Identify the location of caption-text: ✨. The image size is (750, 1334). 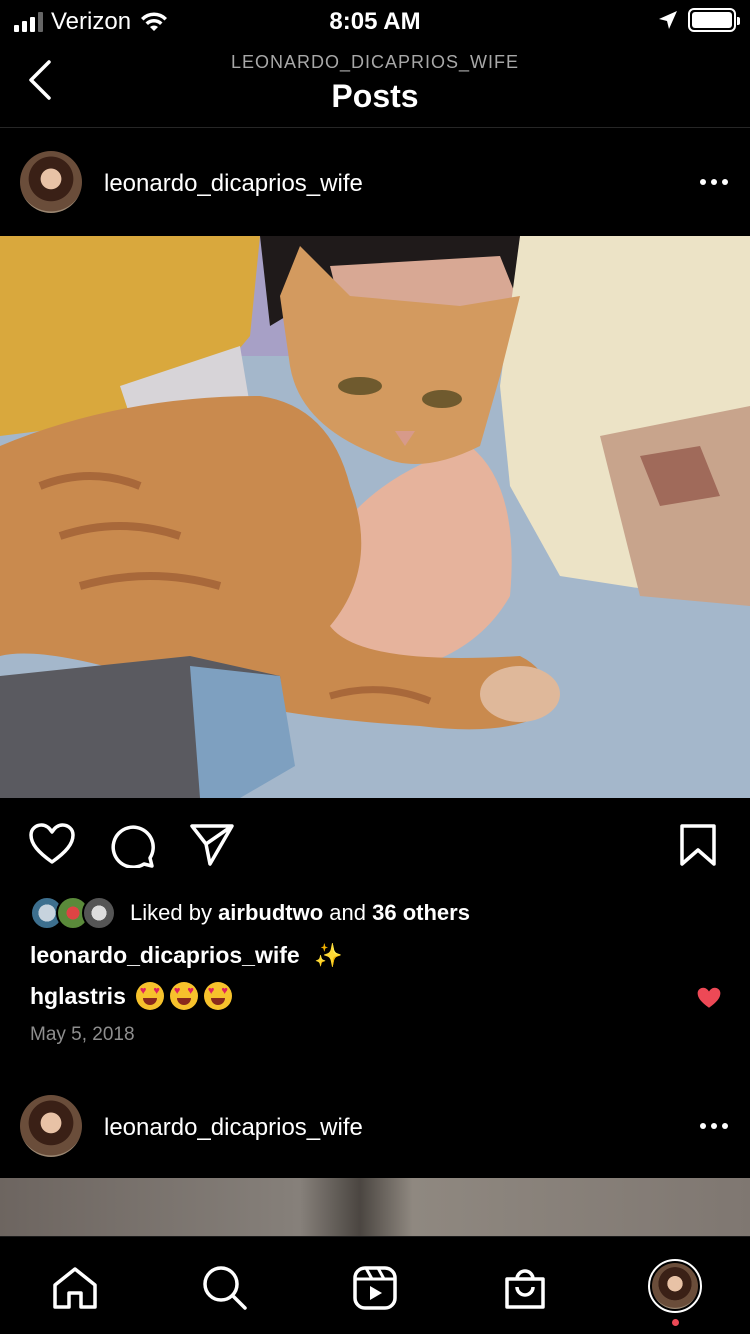
(328, 955).